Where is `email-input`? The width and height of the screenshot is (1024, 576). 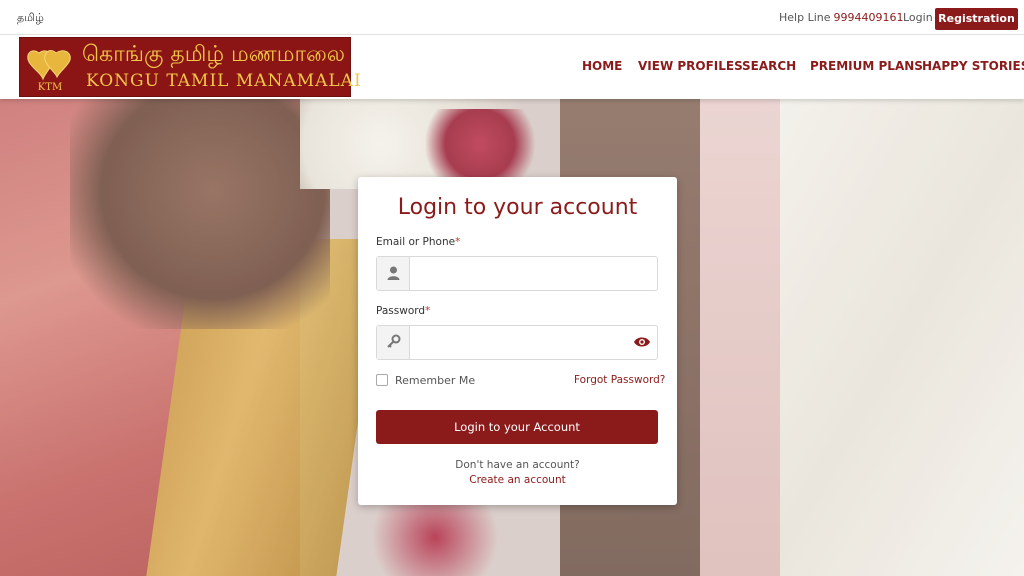 email-input is located at coordinates (516, 273).